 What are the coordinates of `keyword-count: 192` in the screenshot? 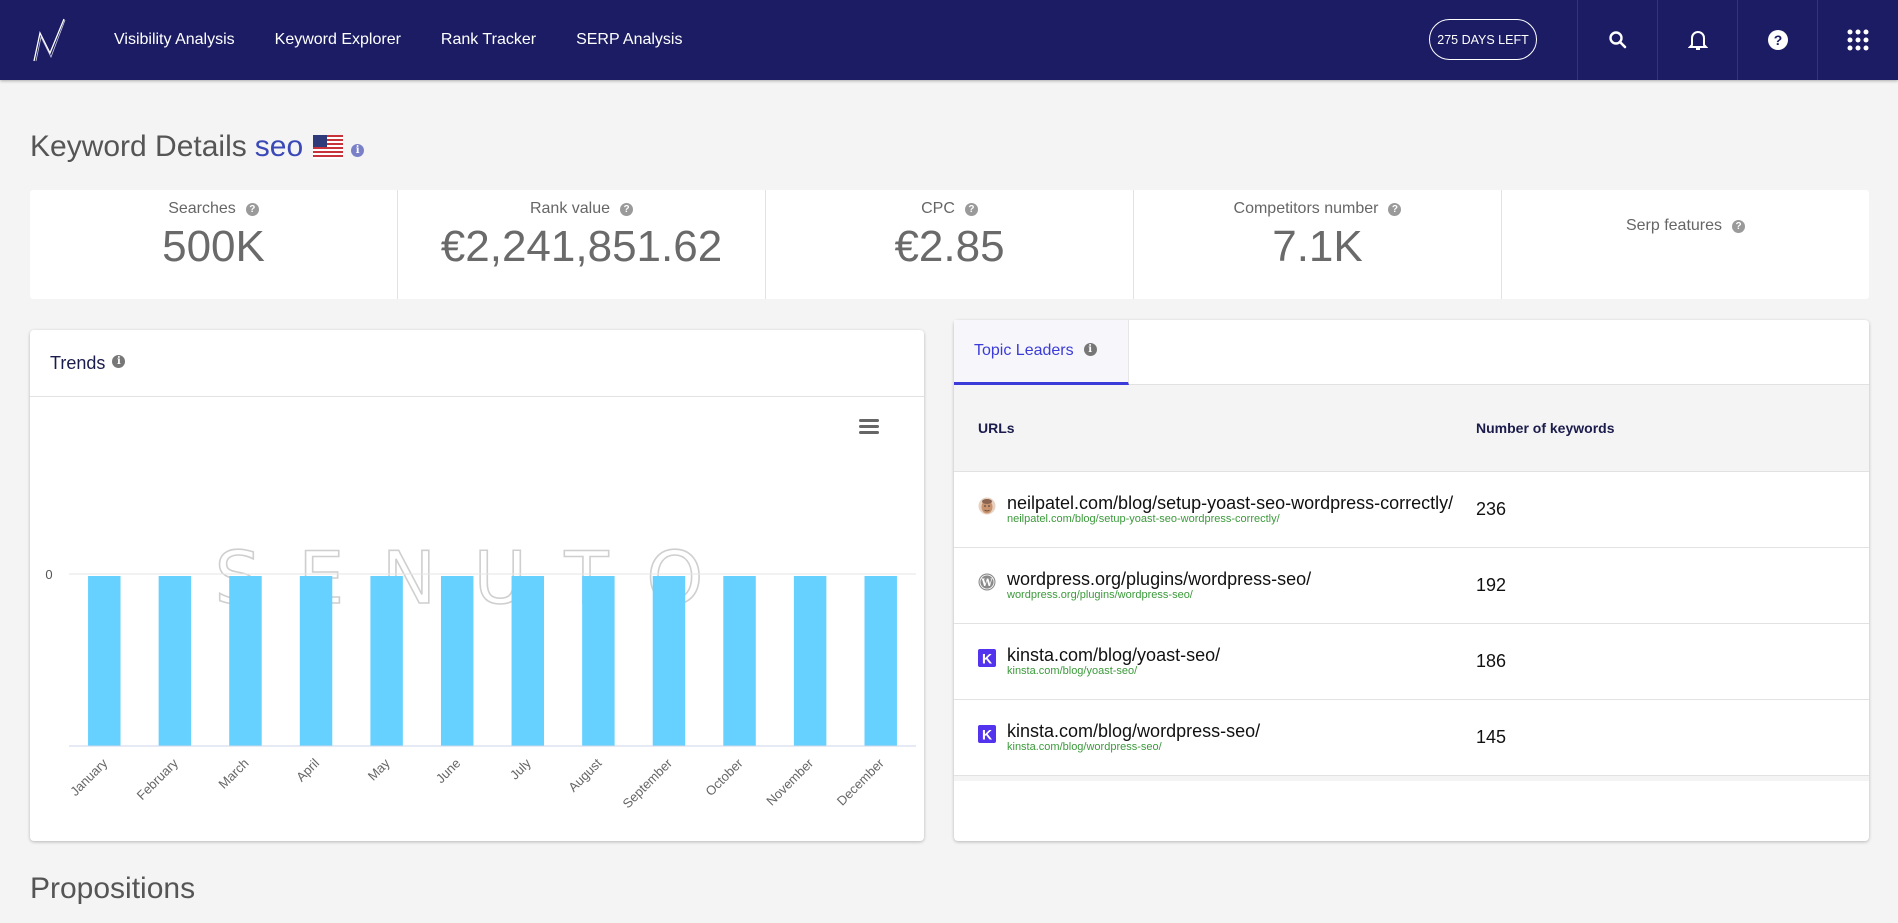 It's located at (1491, 585).